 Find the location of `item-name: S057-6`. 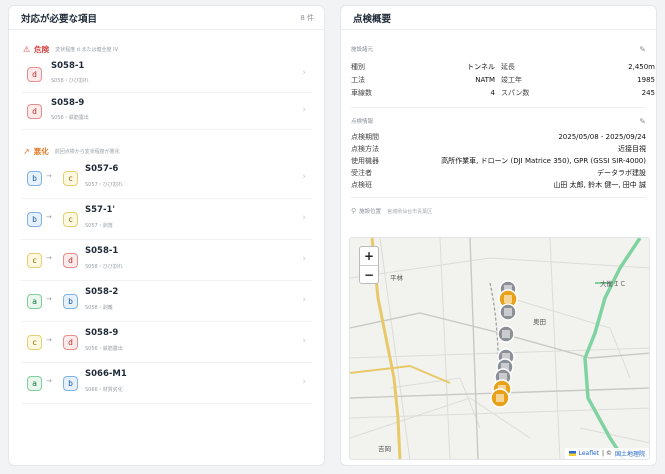

item-name: S057-6 is located at coordinates (102, 169).